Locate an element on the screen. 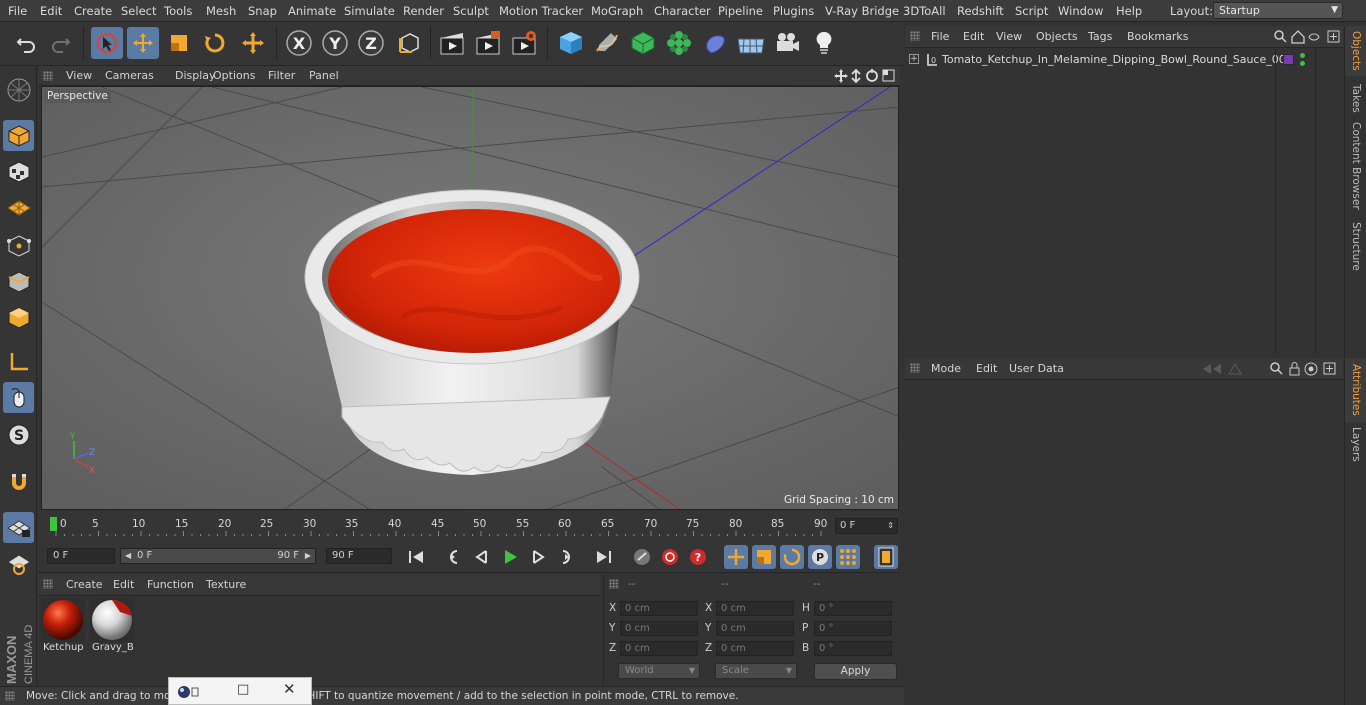  goto-end-icon is located at coordinates (604, 557).